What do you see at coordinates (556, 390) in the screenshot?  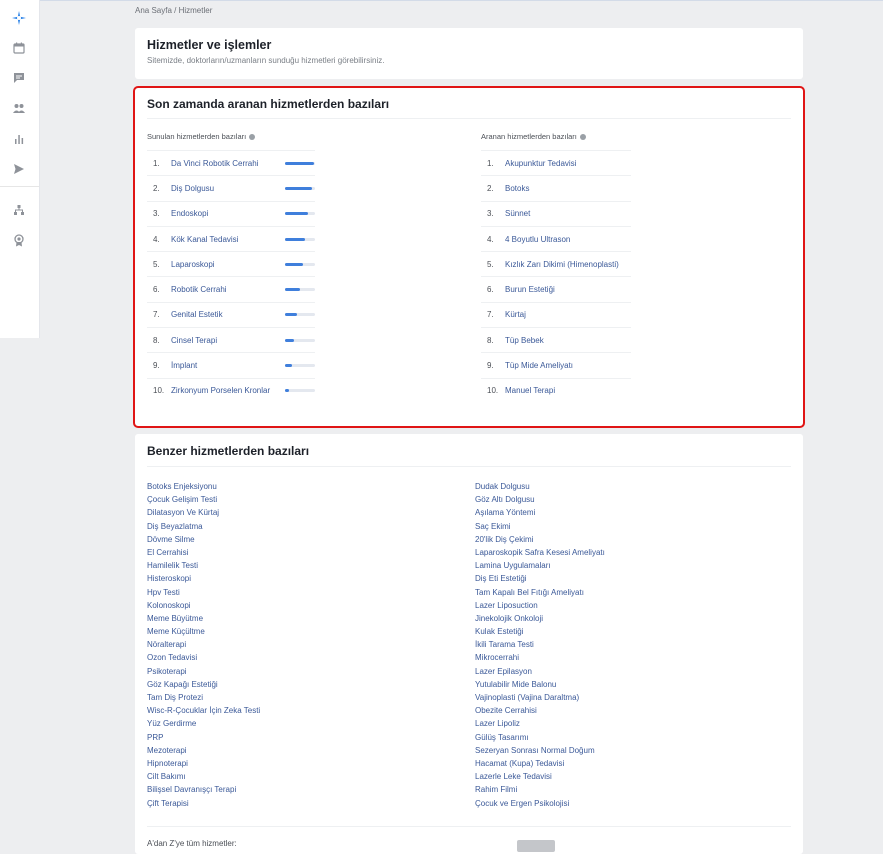 I see `searched-item: 10. Manuel Terapi` at bounding box center [556, 390].